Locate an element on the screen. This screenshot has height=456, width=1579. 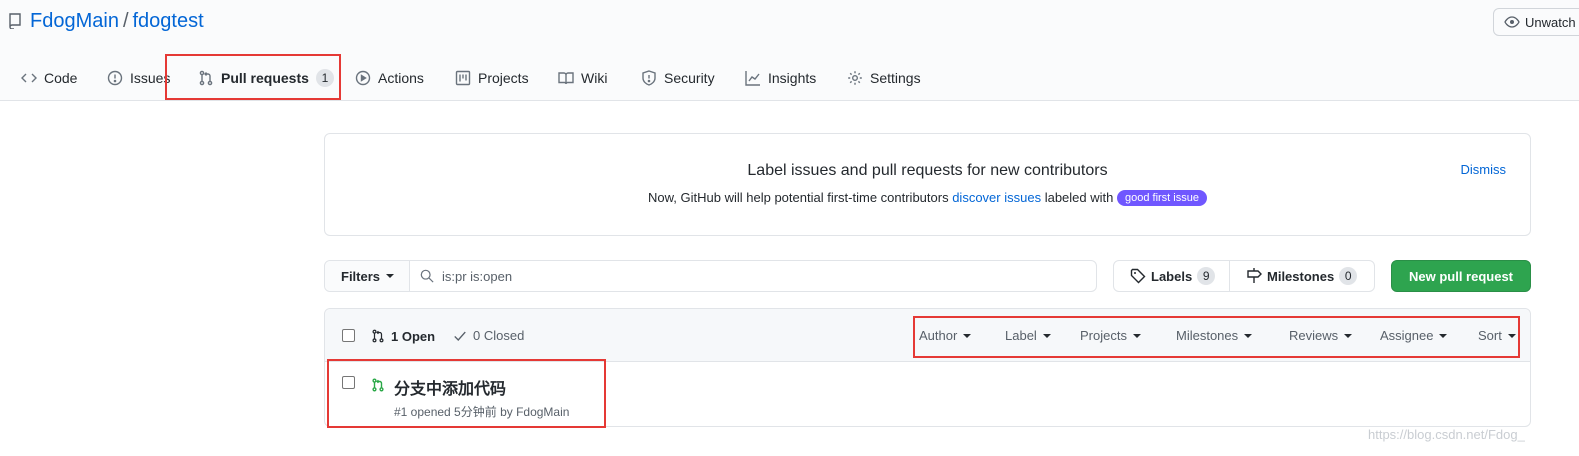
check-icon is located at coordinates (460, 336).